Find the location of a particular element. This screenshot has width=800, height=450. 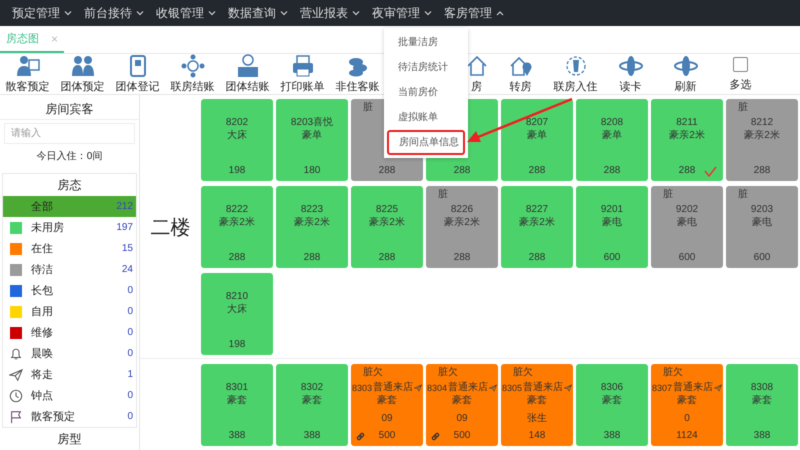

room-number: 8223 is located at coordinates (312, 210).